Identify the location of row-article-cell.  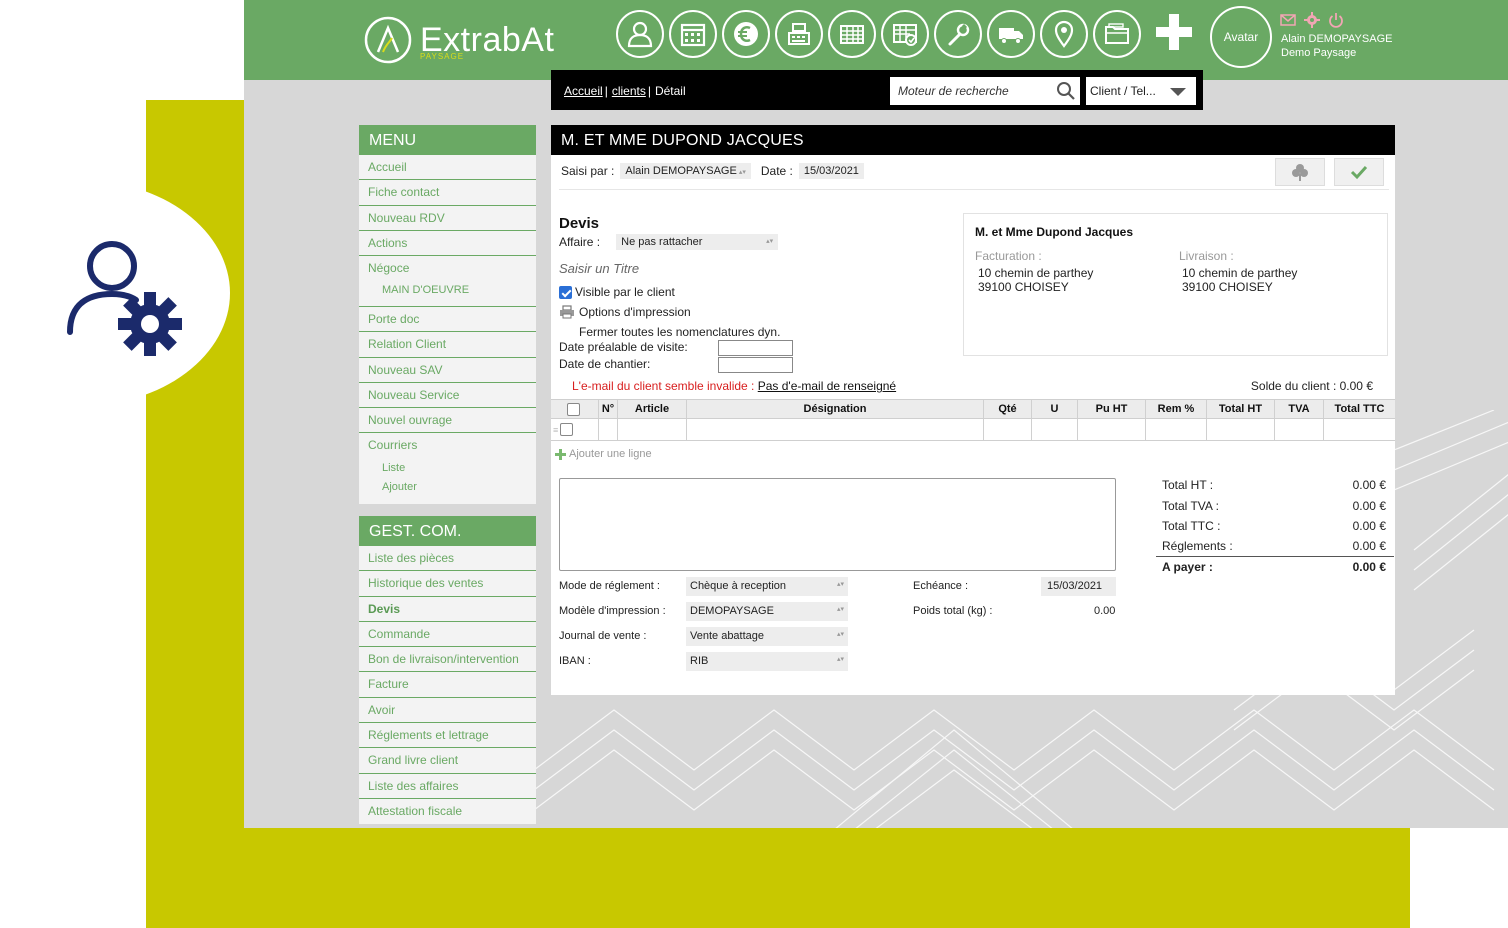
(652, 429).